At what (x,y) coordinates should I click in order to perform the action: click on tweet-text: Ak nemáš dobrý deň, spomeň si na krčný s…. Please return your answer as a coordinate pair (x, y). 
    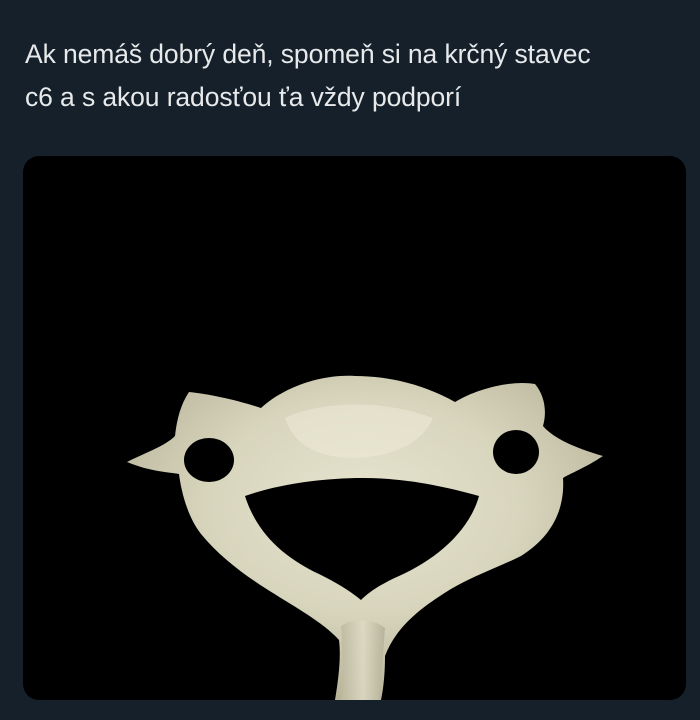
    Looking at the image, I should click on (355, 76).